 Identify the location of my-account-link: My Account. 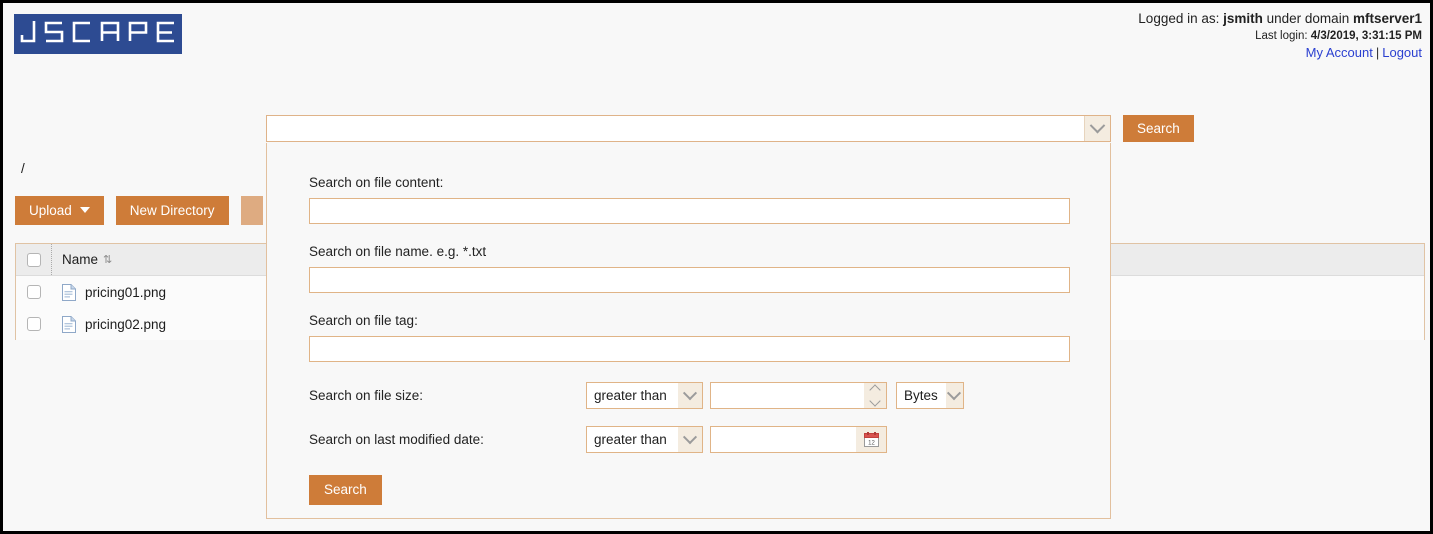
(1339, 52).